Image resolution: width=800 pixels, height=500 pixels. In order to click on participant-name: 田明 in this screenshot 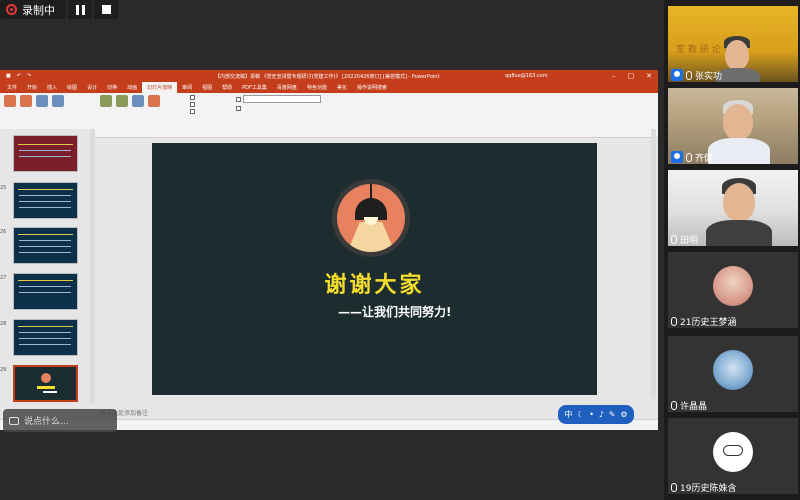, I will do `click(689, 240)`.